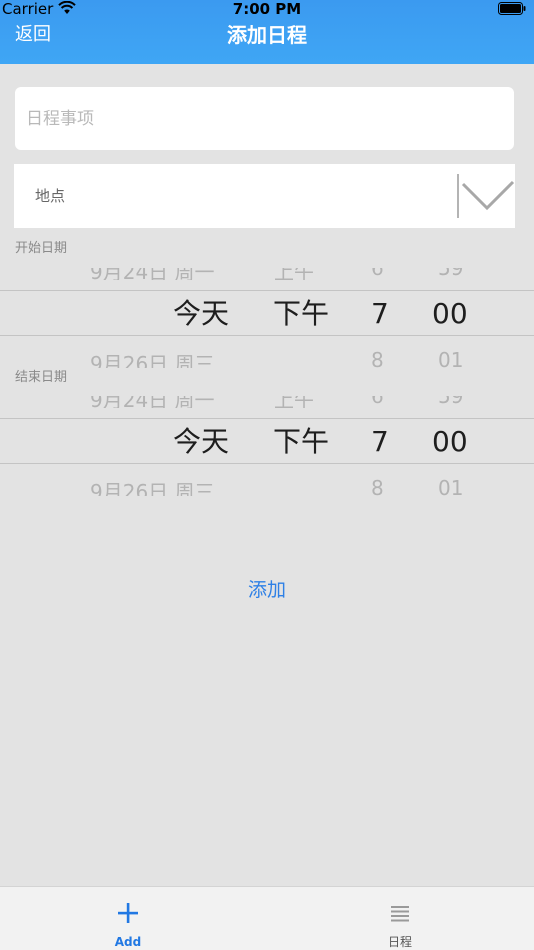 The image size is (534, 950). I want to click on end-date-label: 结束日期, so click(41, 377).